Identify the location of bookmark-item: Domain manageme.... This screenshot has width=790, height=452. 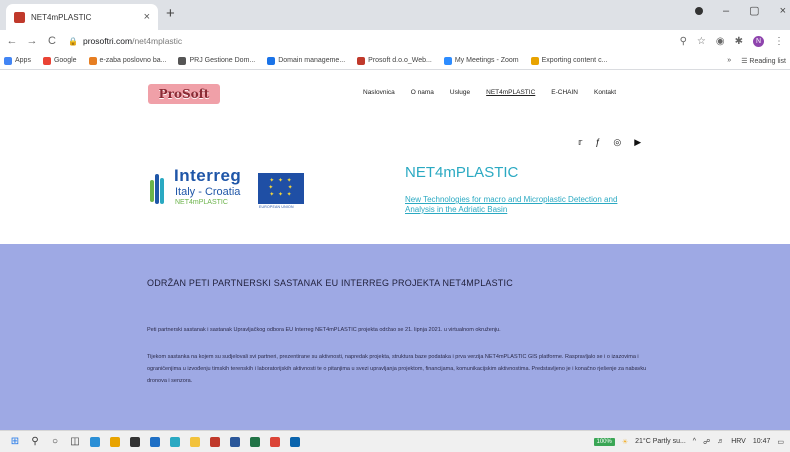
(306, 60).